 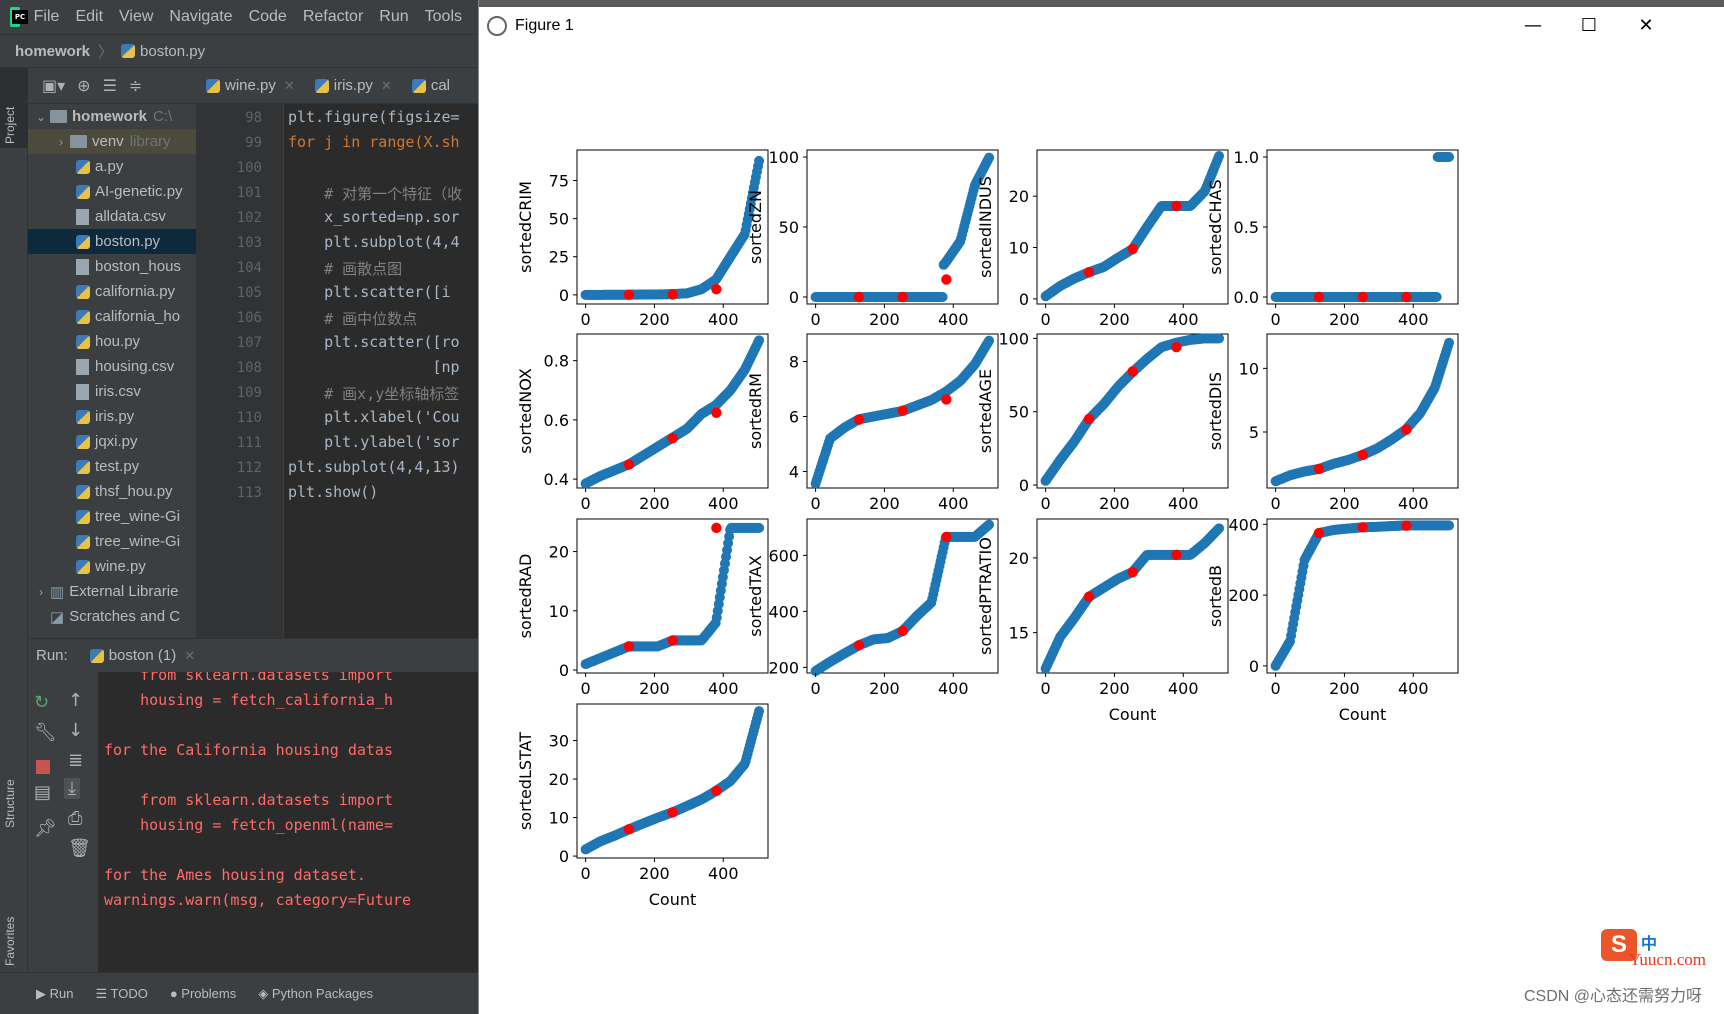 I want to click on tree-file: california_ho, so click(x=112, y=316).